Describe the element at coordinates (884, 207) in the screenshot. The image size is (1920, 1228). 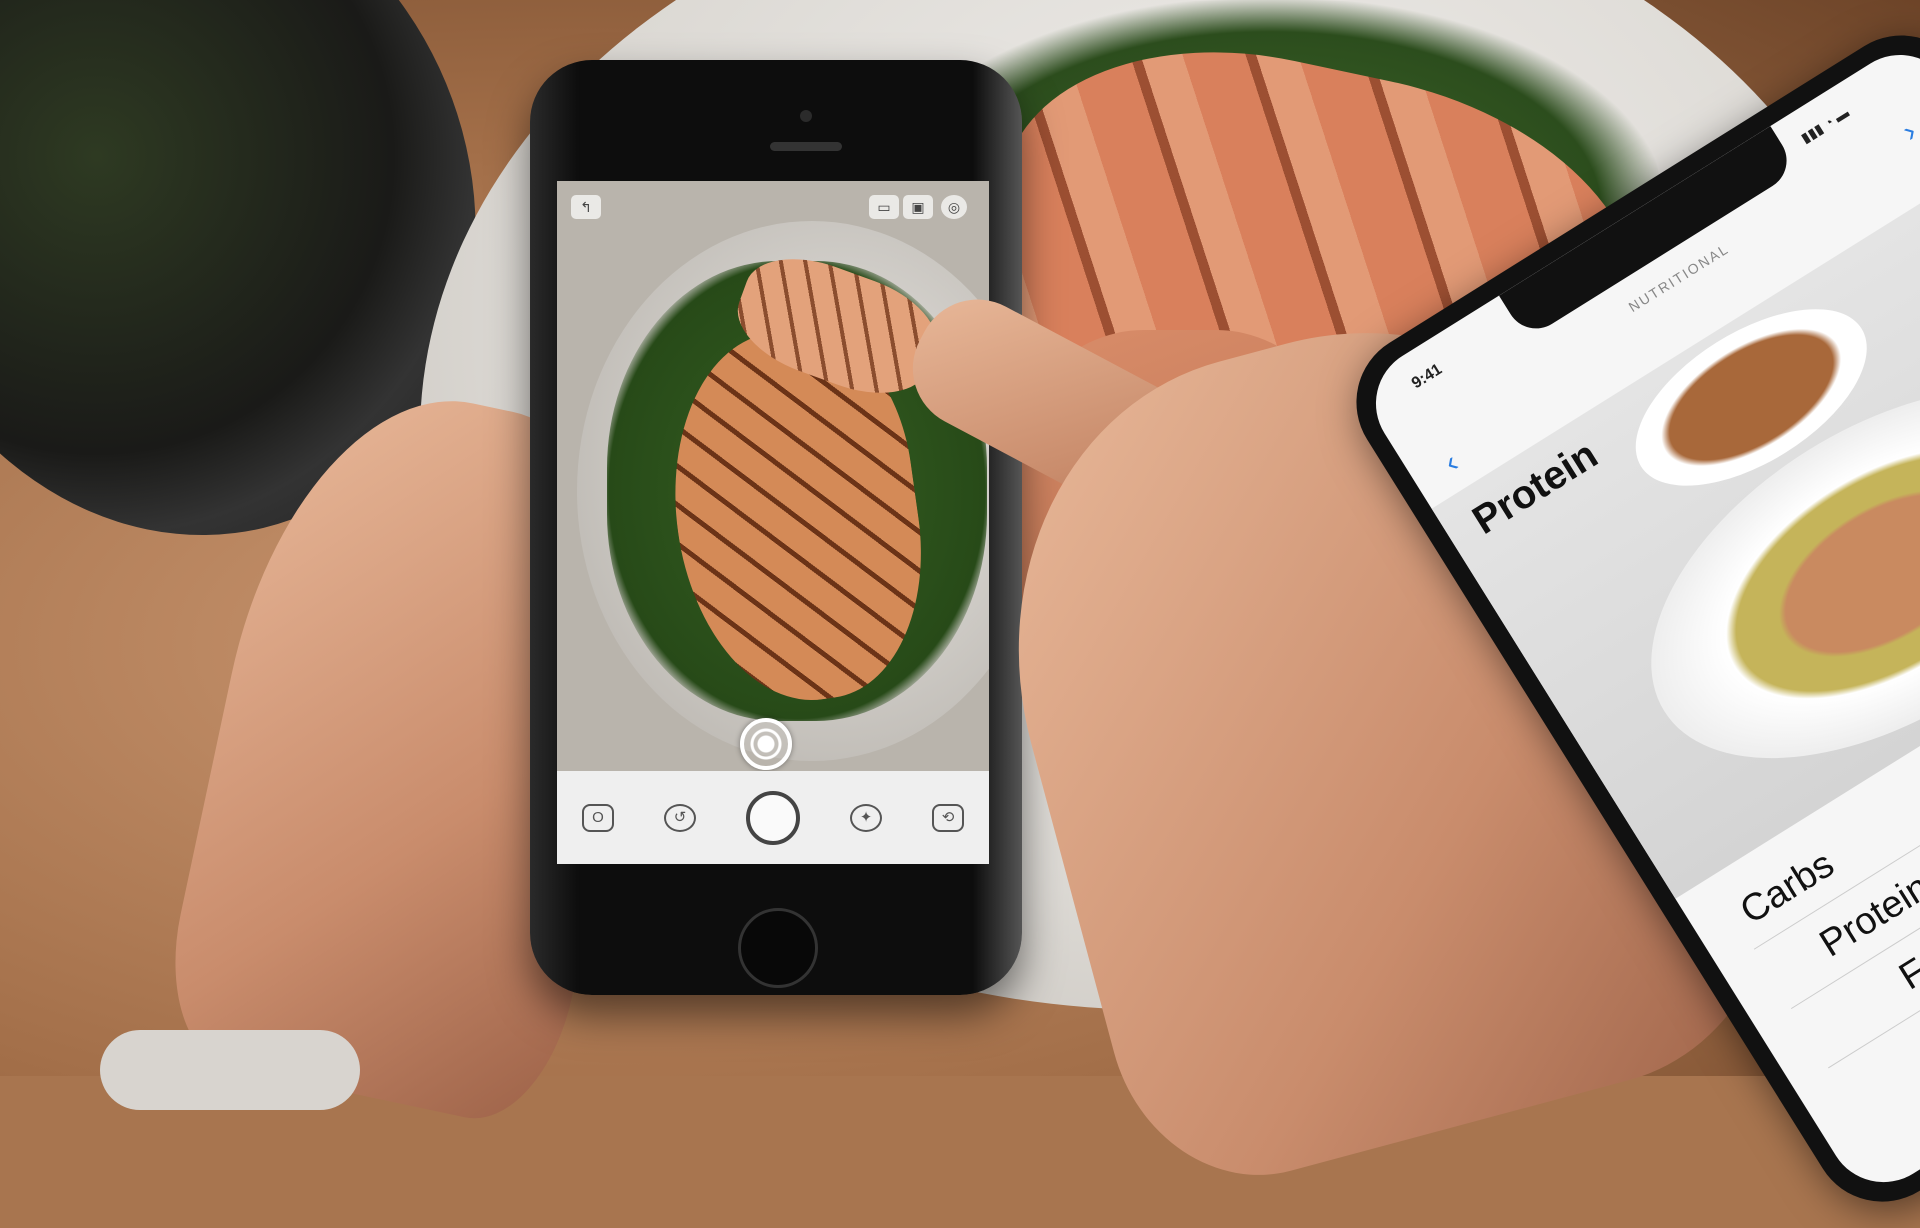
I see `aspect-icon: ▭` at that location.